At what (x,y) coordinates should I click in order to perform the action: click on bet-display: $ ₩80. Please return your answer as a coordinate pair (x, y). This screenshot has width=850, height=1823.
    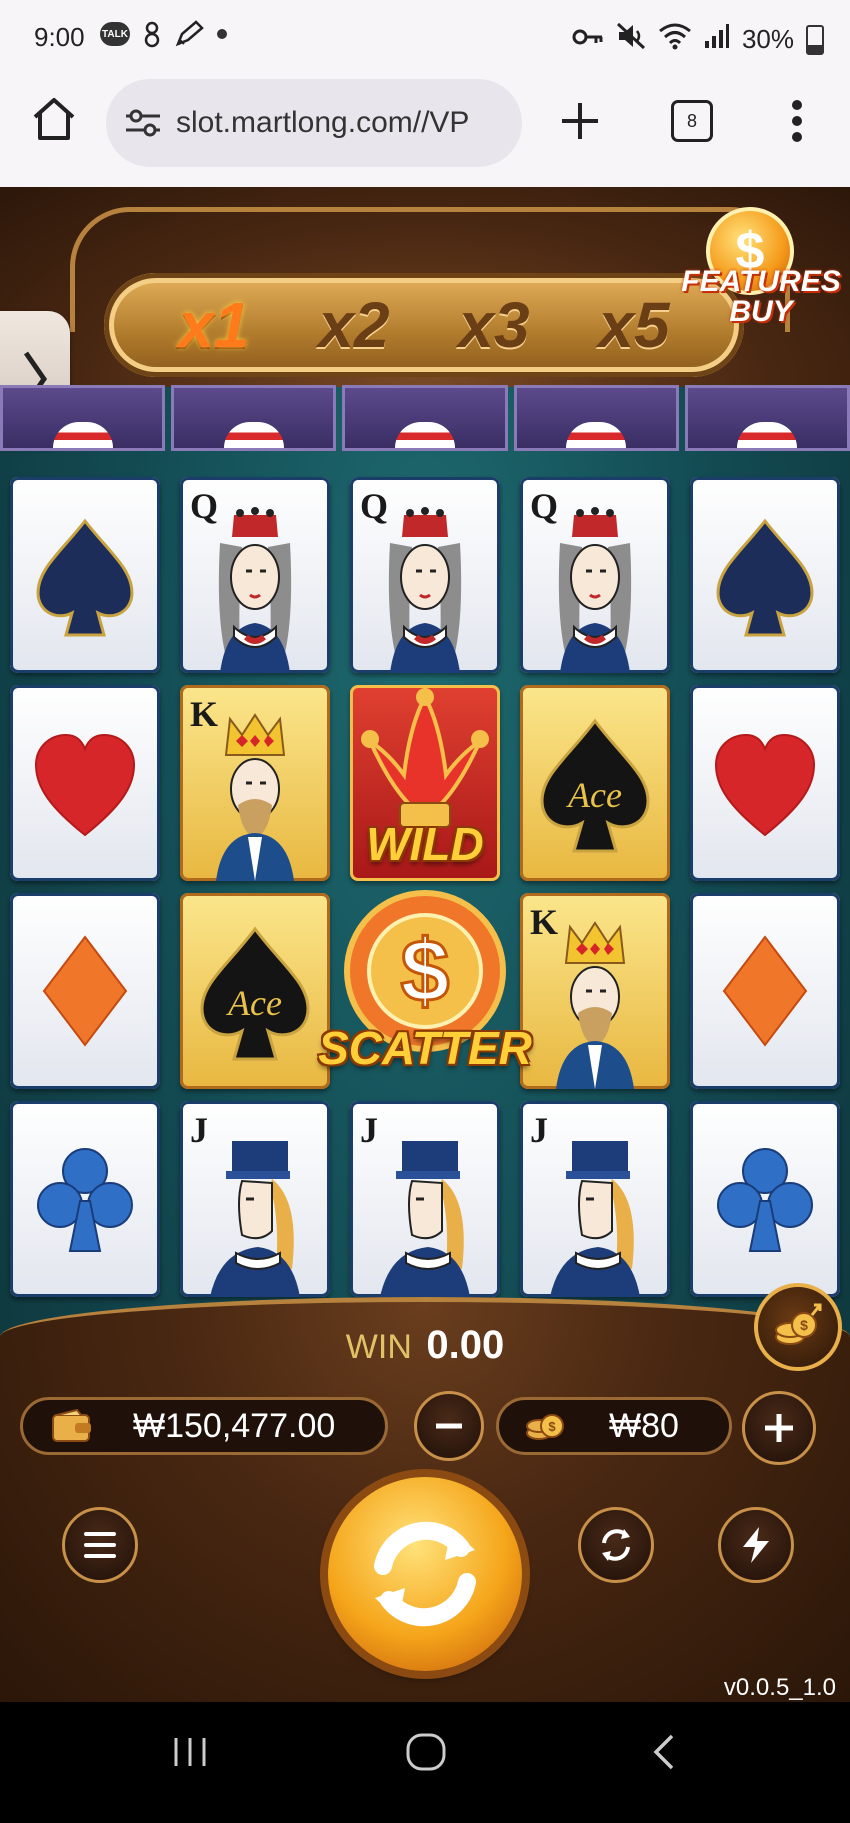
    Looking at the image, I should click on (614, 1426).